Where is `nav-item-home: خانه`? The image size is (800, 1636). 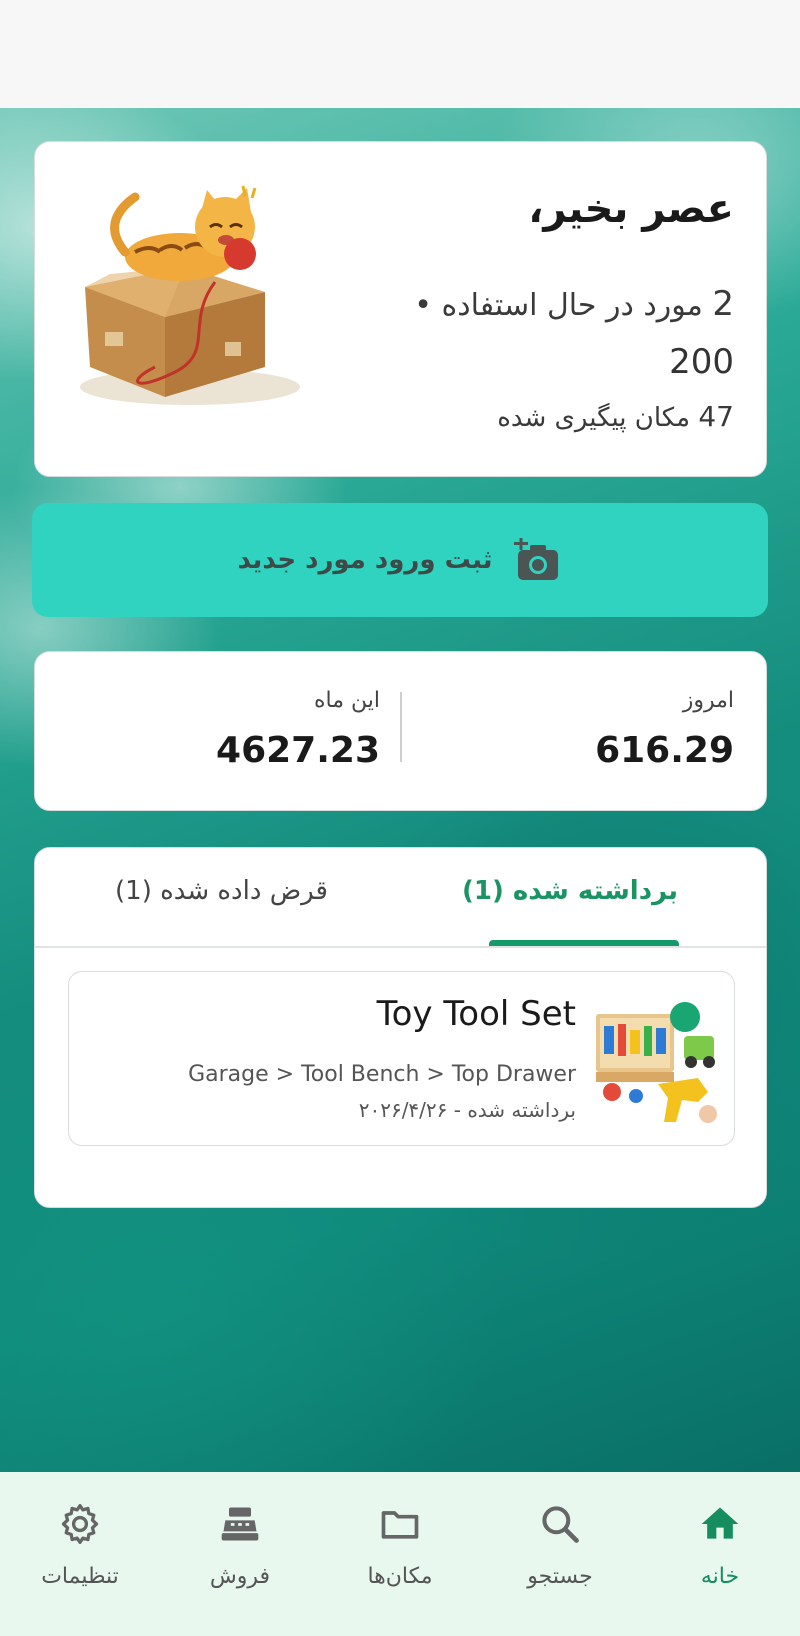
nav-item-home: خانه is located at coordinates (720, 1557).